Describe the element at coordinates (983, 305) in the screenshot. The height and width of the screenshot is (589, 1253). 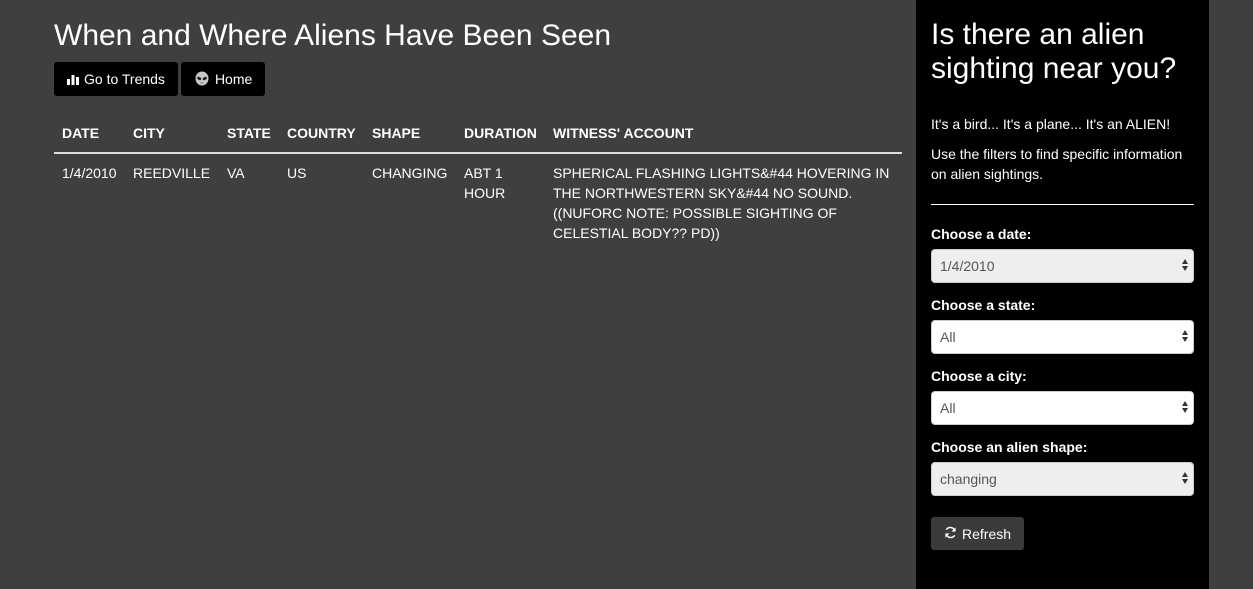
I see `state-filter-label: Choose a state:` at that location.